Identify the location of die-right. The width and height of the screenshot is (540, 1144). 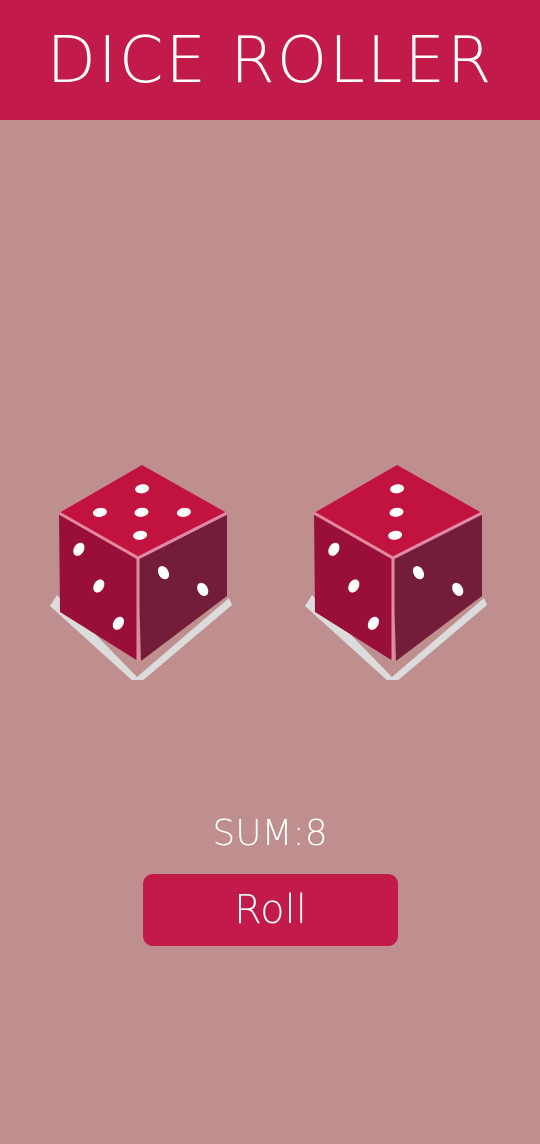
(397, 567).